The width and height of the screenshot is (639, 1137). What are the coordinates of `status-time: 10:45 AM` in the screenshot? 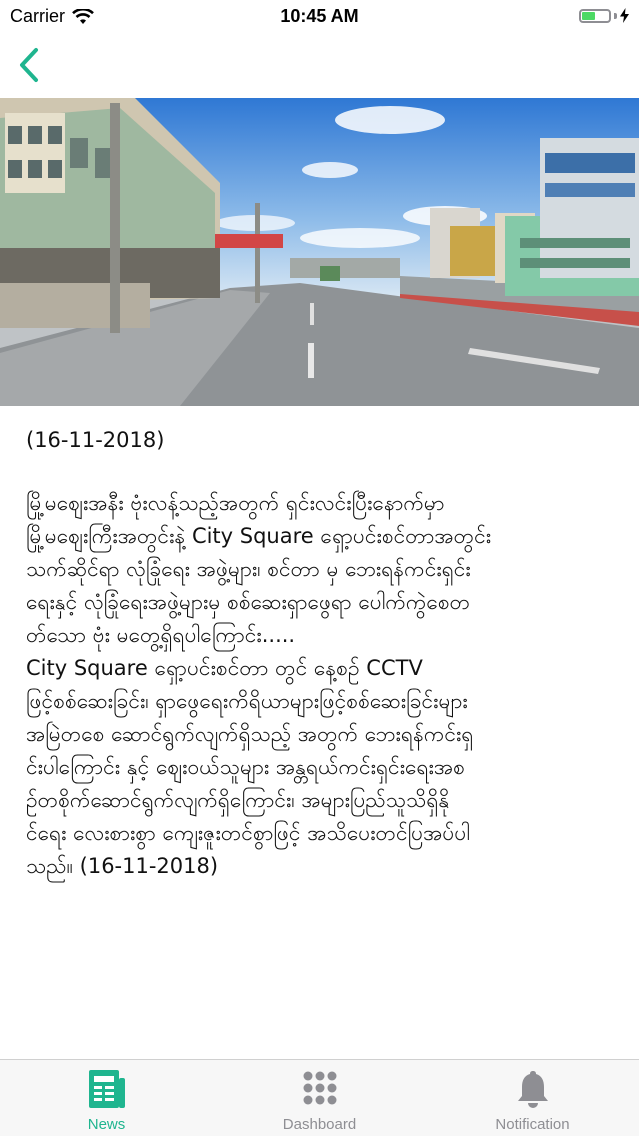 It's located at (319, 16).